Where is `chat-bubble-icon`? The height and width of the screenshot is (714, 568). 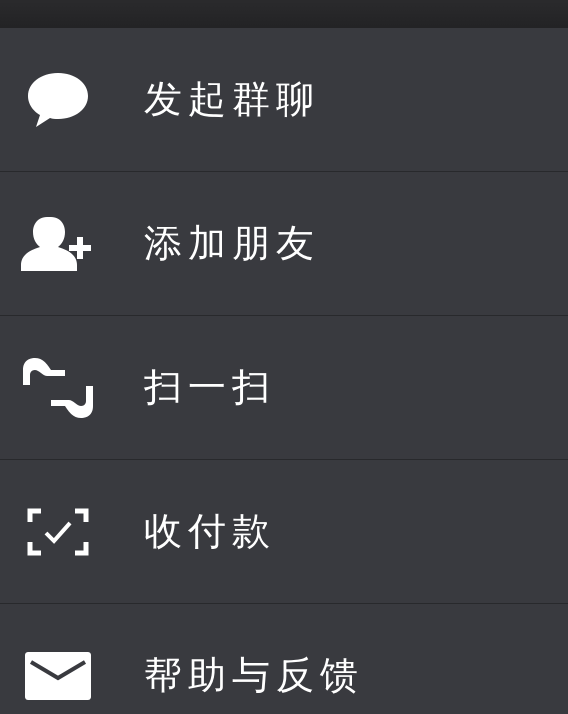 chat-bubble-icon is located at coordinates (58, 99).